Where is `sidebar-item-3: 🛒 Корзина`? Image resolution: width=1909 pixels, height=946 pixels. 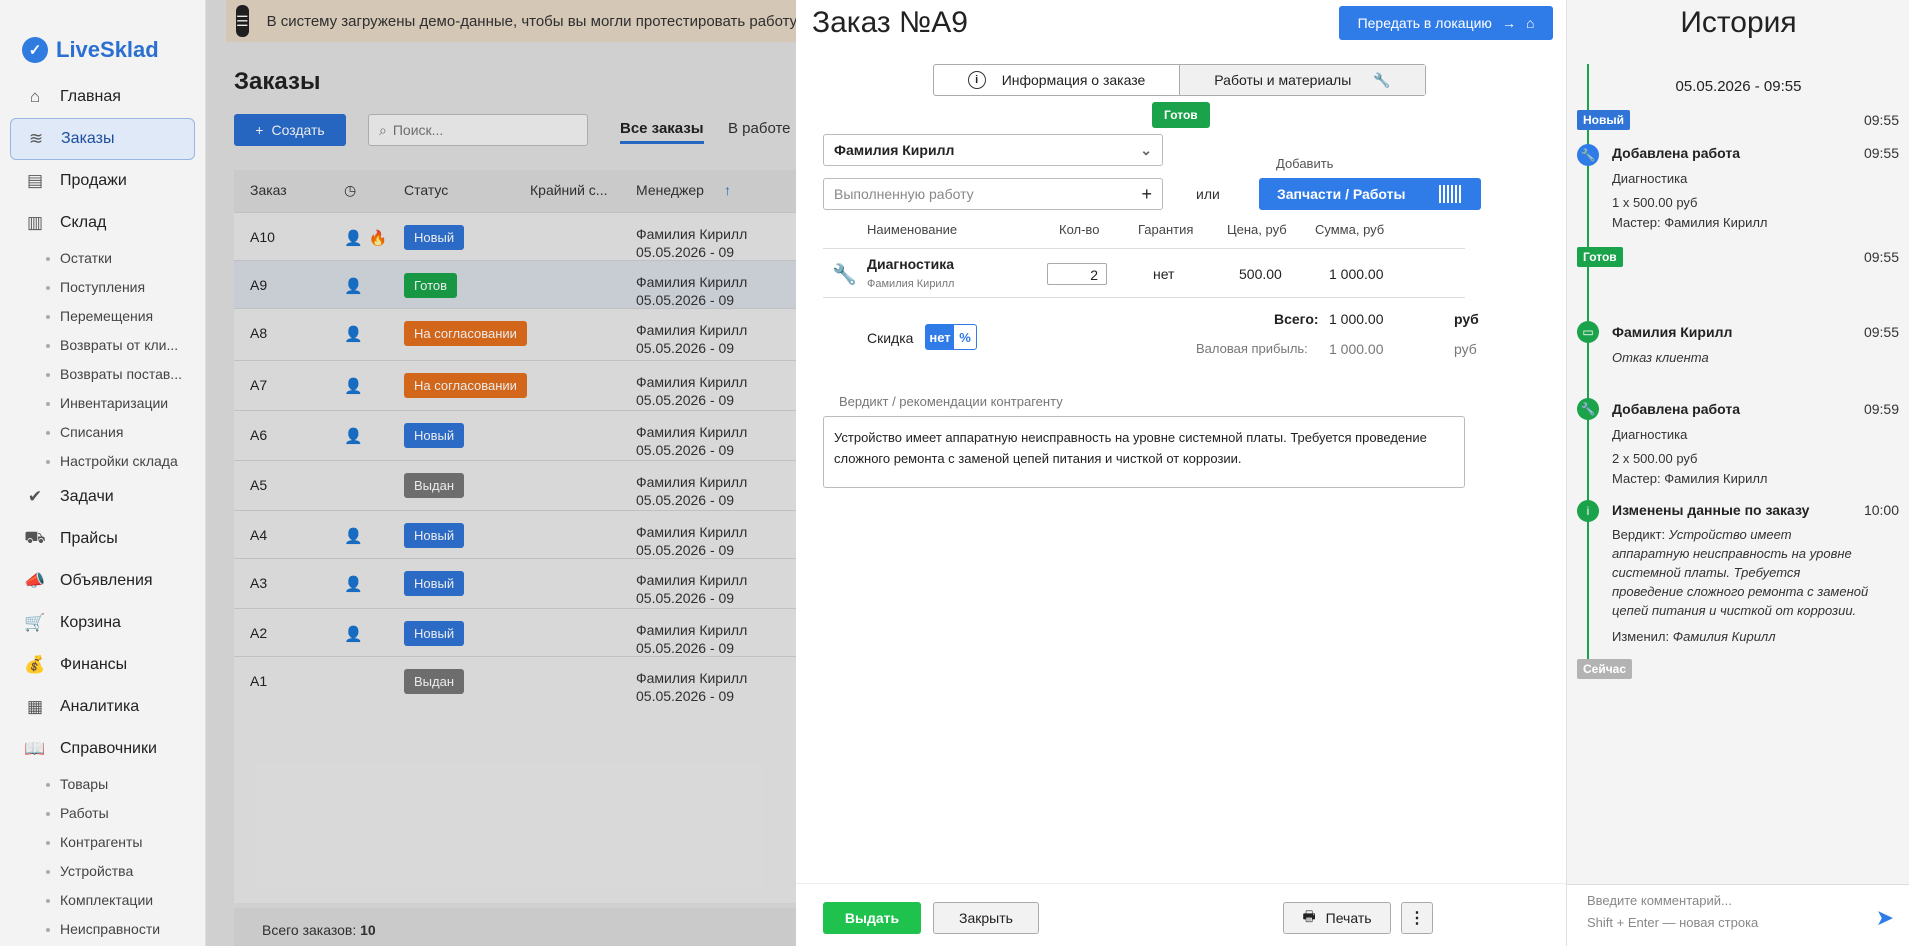
sidebar-item-3: 🛒 Корзина is located at coordinates (102, 623).